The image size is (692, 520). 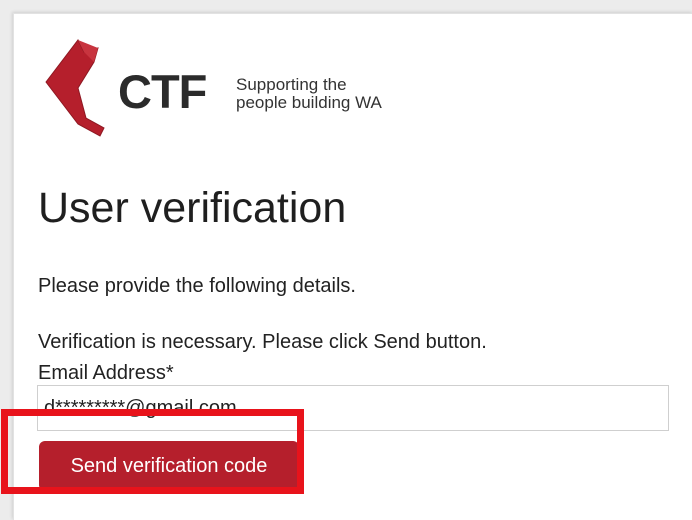 I want to click on brand-tagline: Supporting the people building WA, so click(x=309, y=94).